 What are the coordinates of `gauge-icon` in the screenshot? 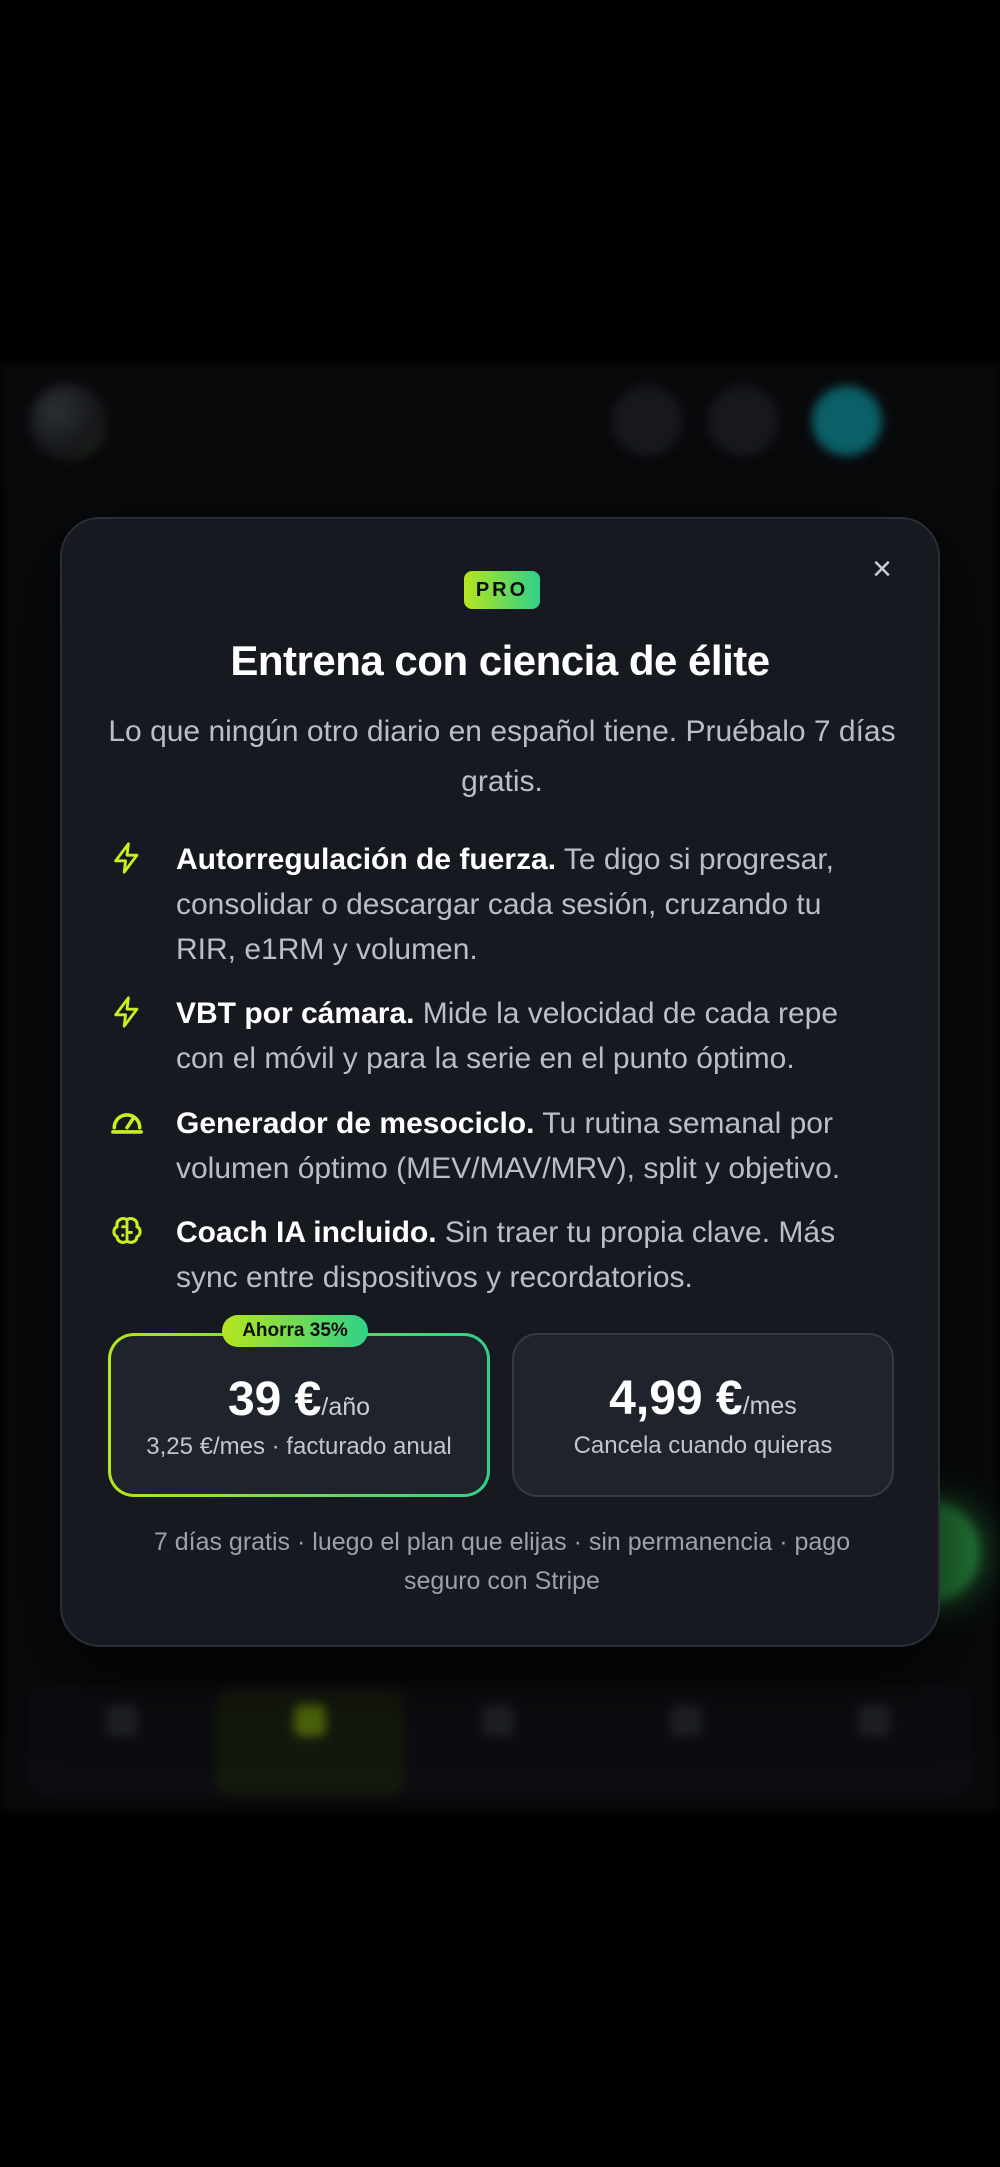 It's located at (127, 1123).